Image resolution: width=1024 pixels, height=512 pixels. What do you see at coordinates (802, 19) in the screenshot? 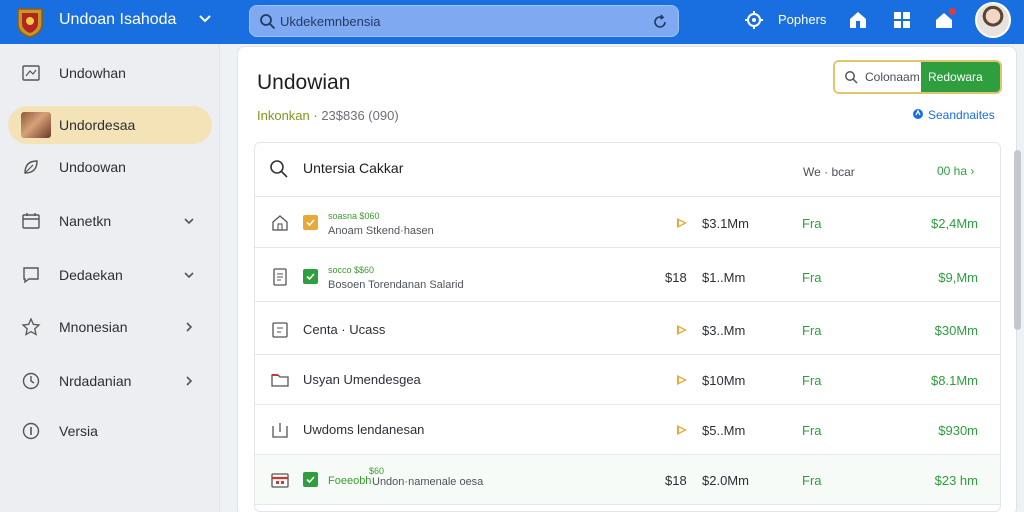
I see `account-label: Pophers` at bounding box center [802, 19].